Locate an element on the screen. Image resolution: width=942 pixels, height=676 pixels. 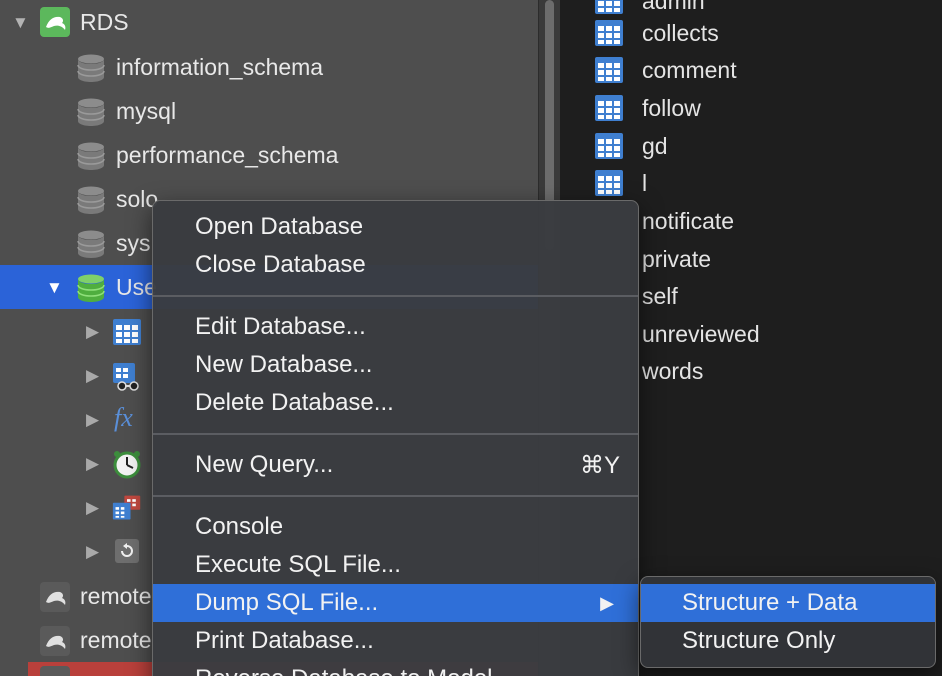
menu-item-console: Console is located at coordinates (395, 527).